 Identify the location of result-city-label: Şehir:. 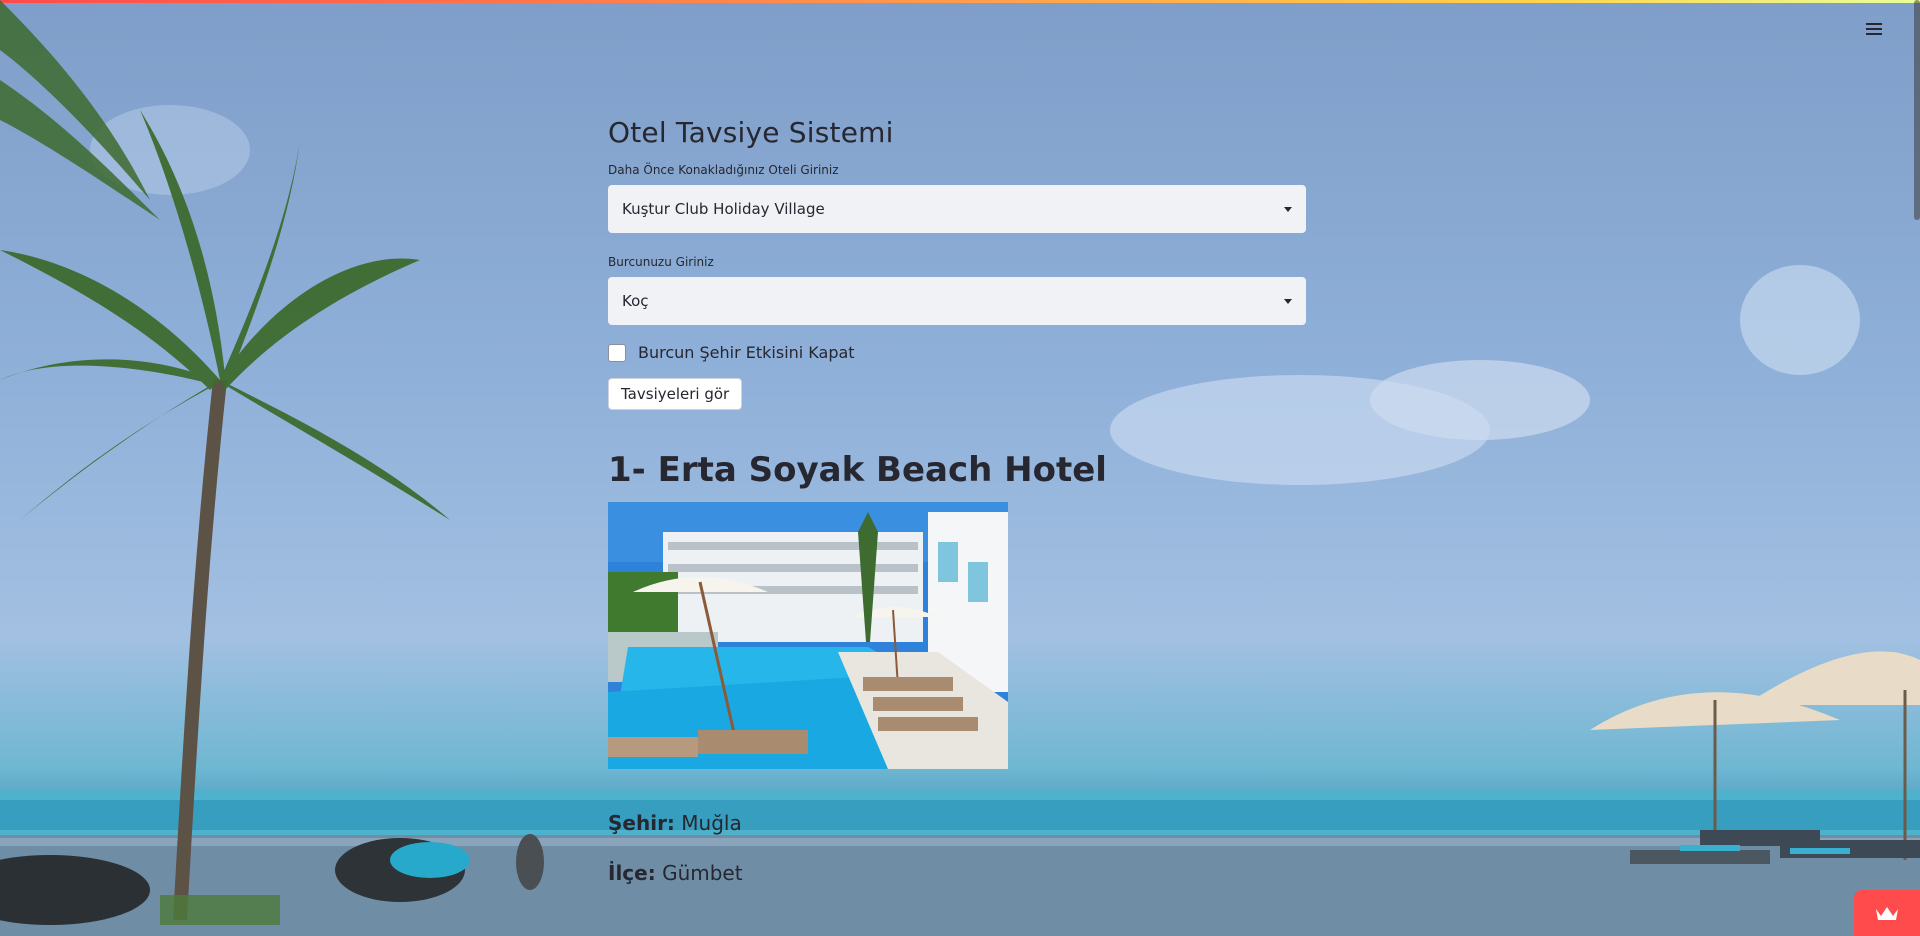
(641, 823).